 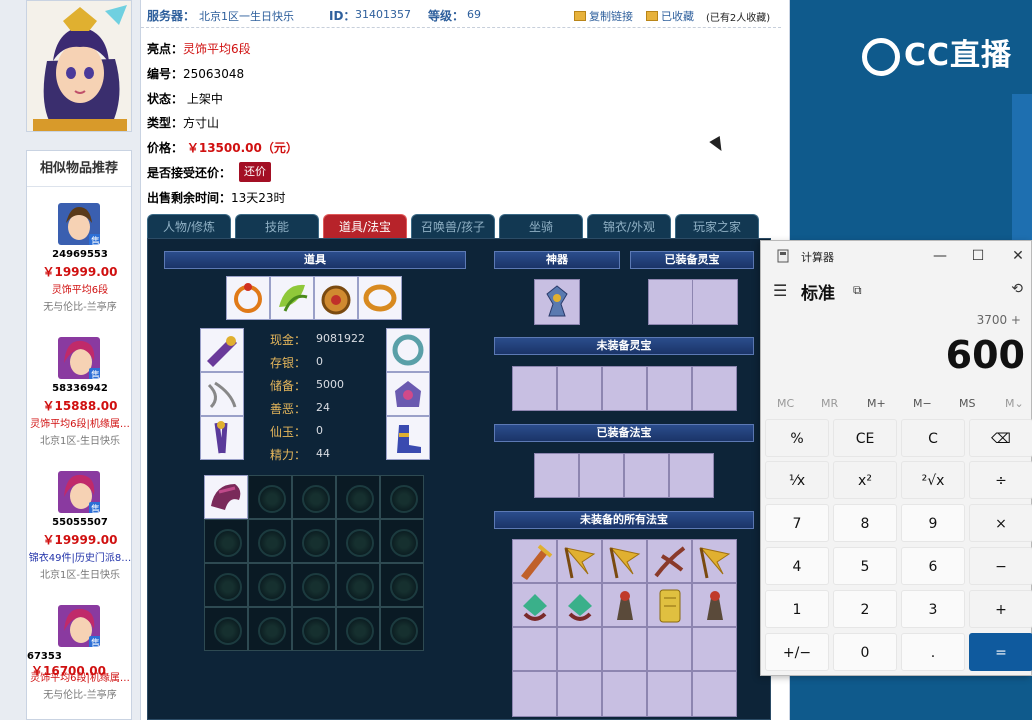 I want to click on tab-items: 道具/法宝, so click(x=365, y=226).